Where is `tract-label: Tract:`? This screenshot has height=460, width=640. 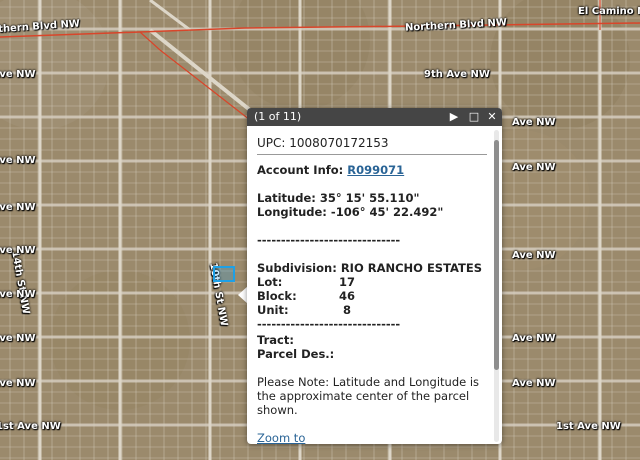
tract-label: Tract: is located at coordinates (275, 340).